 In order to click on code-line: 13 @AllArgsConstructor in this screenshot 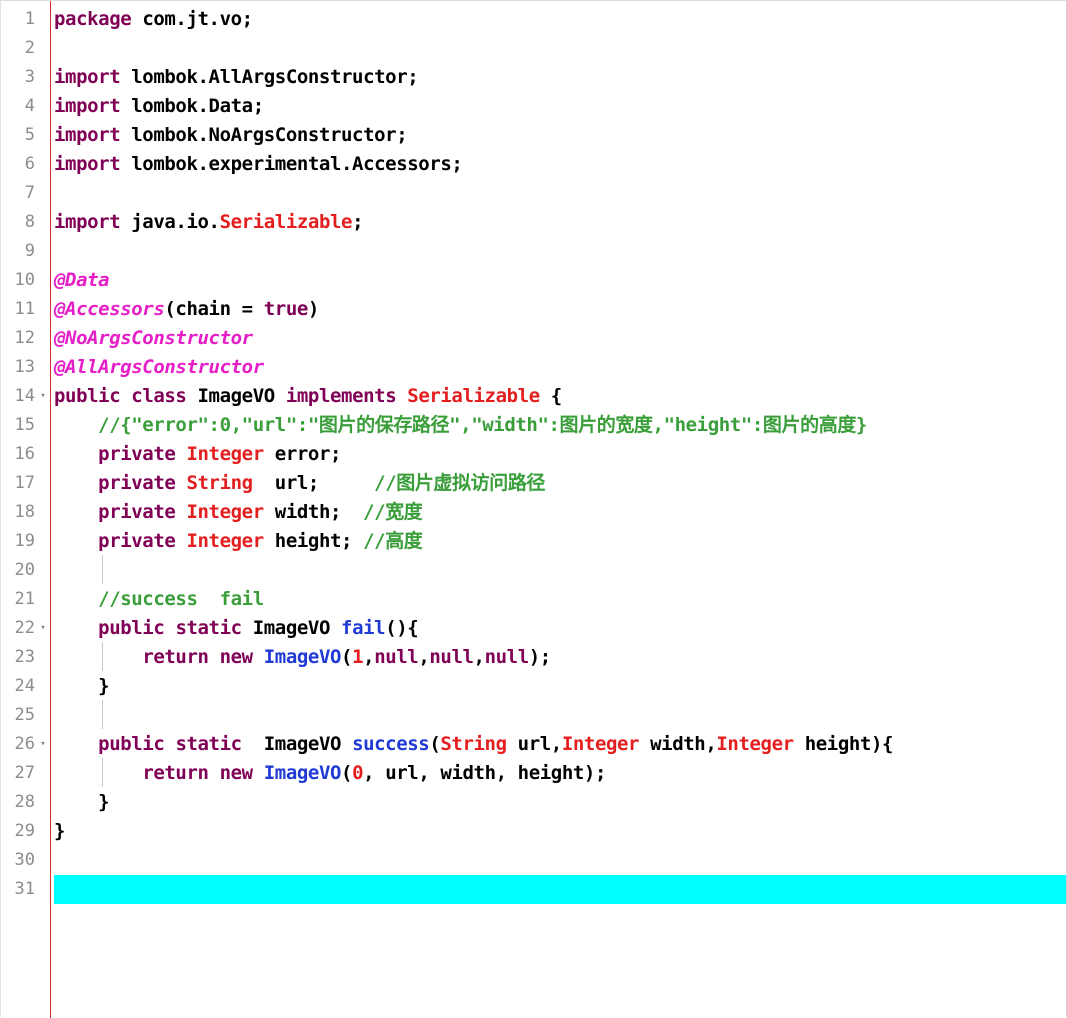, I will do `click(534, 367)`.